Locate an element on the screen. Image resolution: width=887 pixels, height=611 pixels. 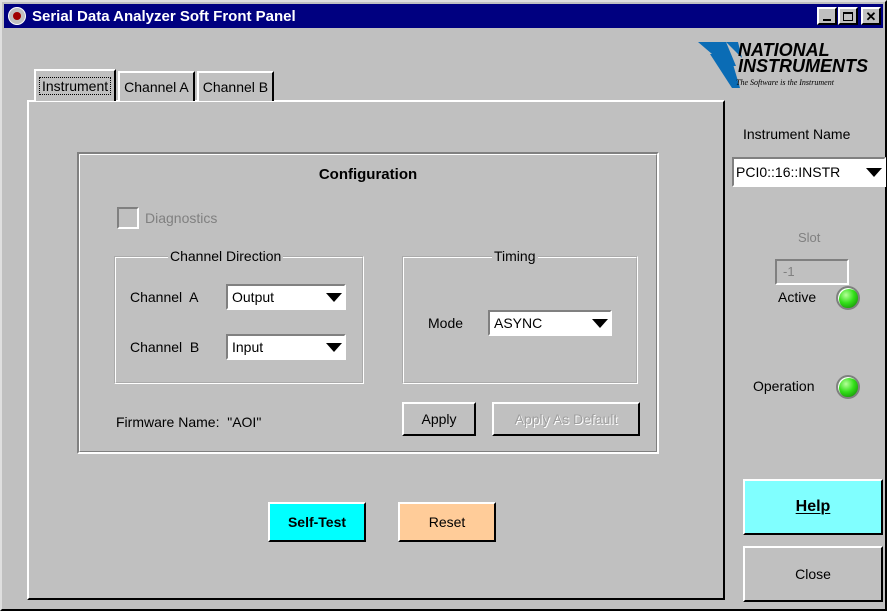
apply-as-default-button: Apply As Default is located at coordinates (566, 419).